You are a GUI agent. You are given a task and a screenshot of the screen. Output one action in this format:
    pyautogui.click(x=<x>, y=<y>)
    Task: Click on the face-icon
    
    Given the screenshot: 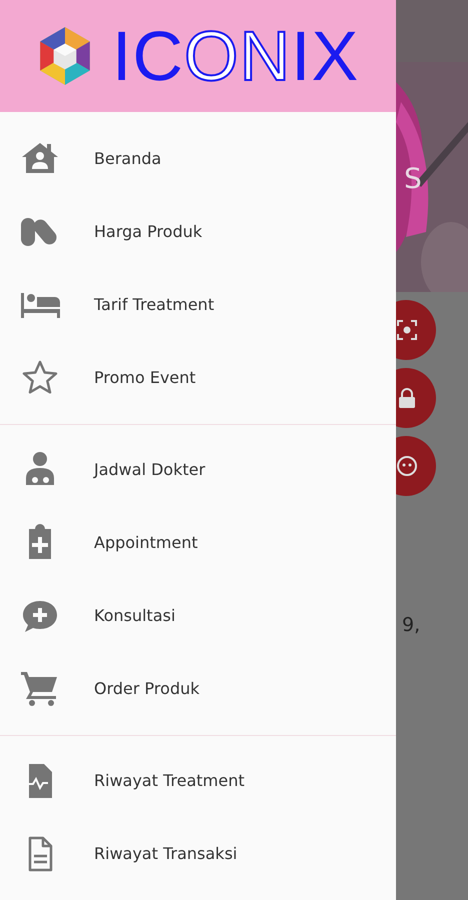 What is the action you would take?
    pyautogui.click(x=407, y=466)
    